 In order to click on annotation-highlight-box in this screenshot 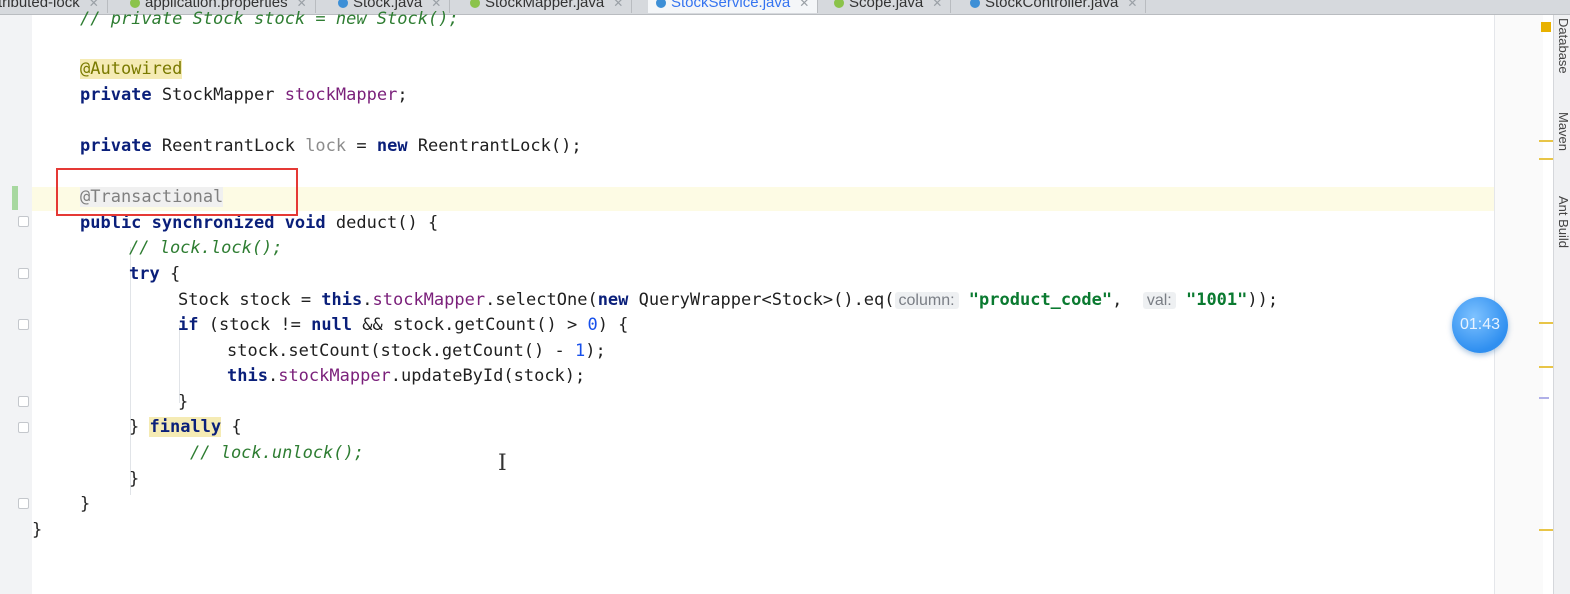, I will do `click(177, 192)`.